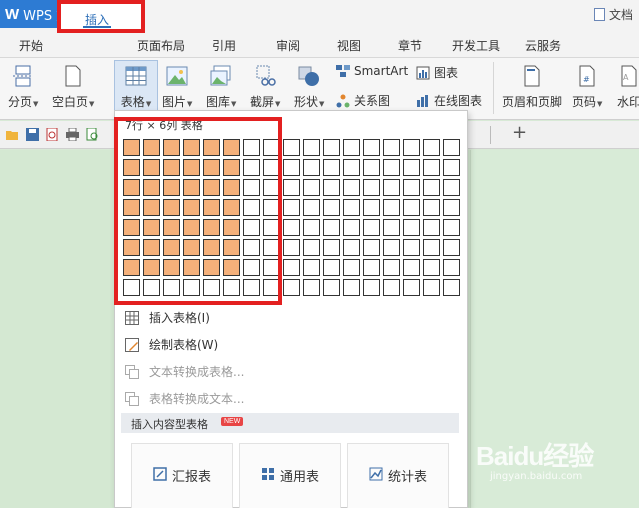  What do you see at coordinates (52, 134) in the screenshot?
I see `export-pdf-icon` at bounding box center [52, 134].